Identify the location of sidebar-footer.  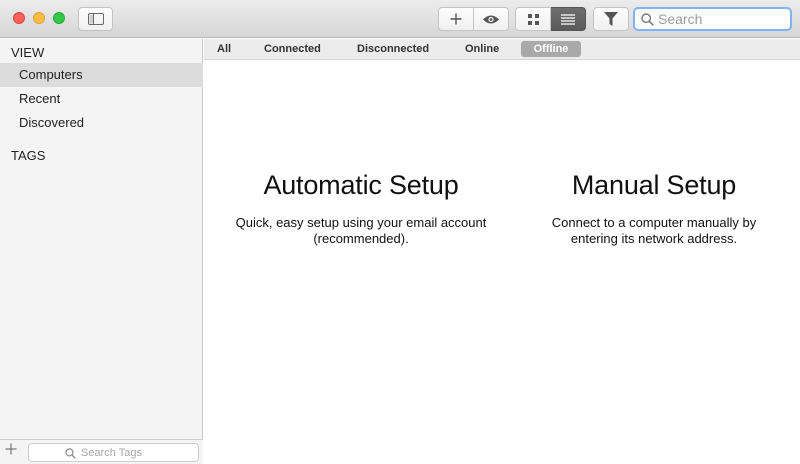
(101, 451).